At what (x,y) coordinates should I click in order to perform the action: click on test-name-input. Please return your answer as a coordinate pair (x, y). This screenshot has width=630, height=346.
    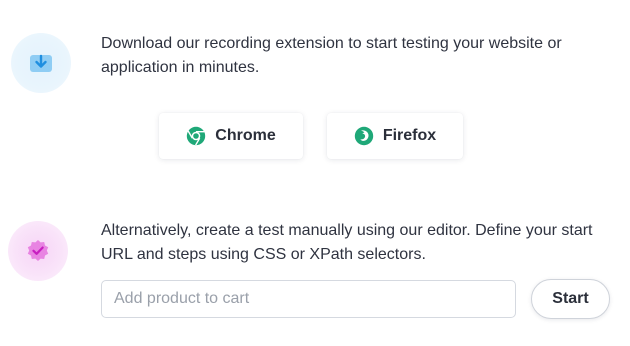
    Looking at the image, I should click on (308, 299).